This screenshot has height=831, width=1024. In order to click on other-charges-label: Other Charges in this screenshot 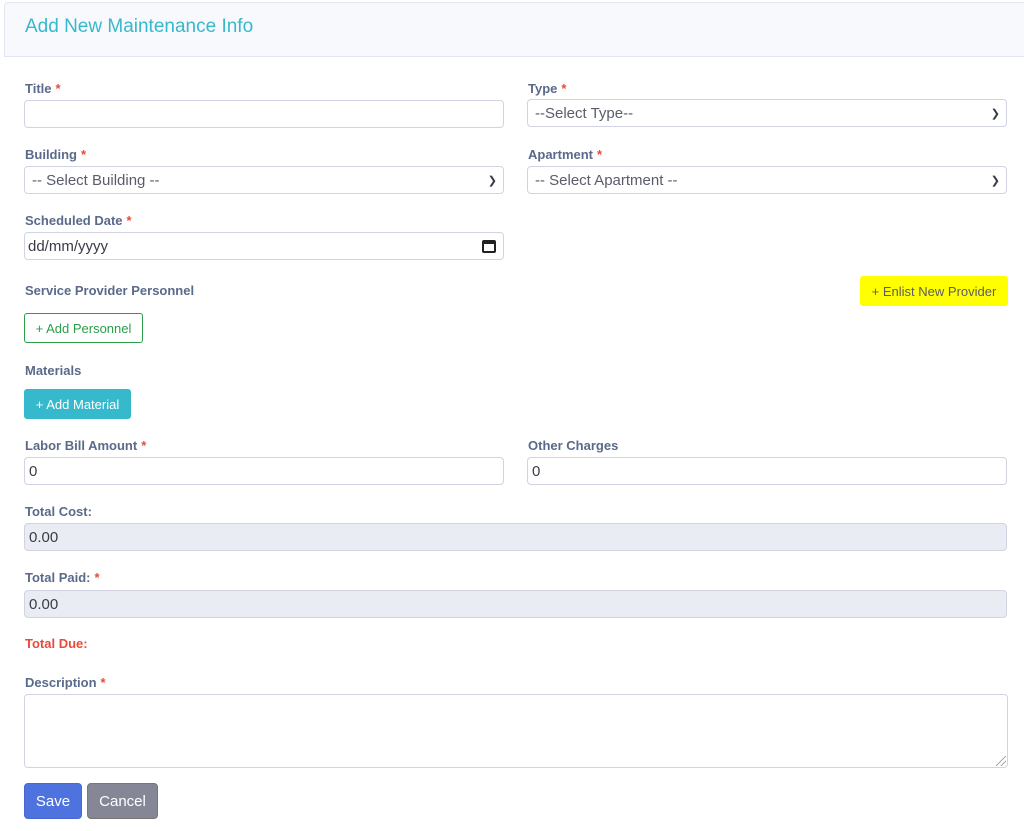, I will do `click(573, 445)`.